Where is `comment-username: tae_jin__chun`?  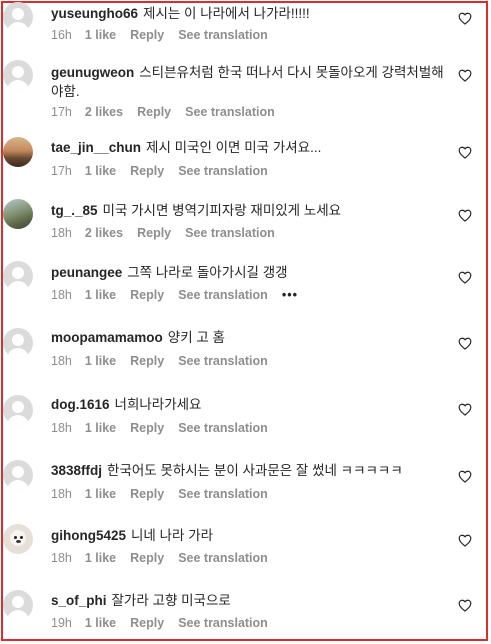 comment-username: tae_jin__chun is located at coordinates (96, 147).